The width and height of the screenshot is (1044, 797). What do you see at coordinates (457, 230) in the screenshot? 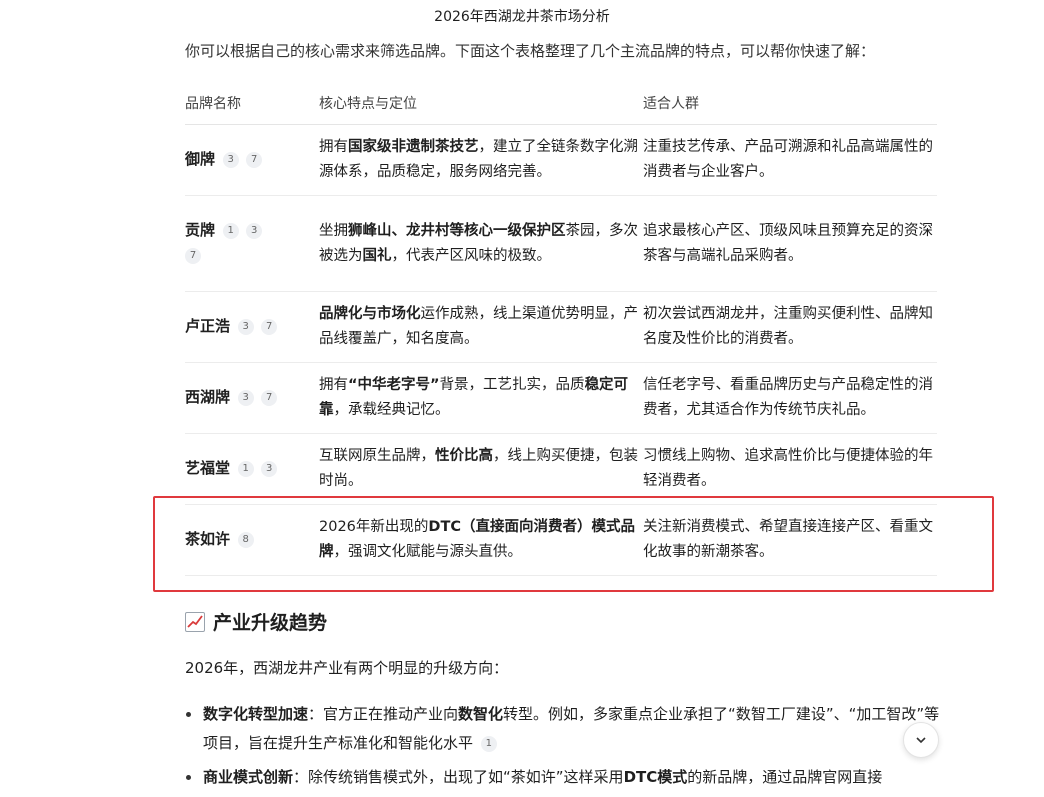
I see `feature-bold: 狮峰山、龙井村等核心一级保护区` at bounding box center [457, 230].